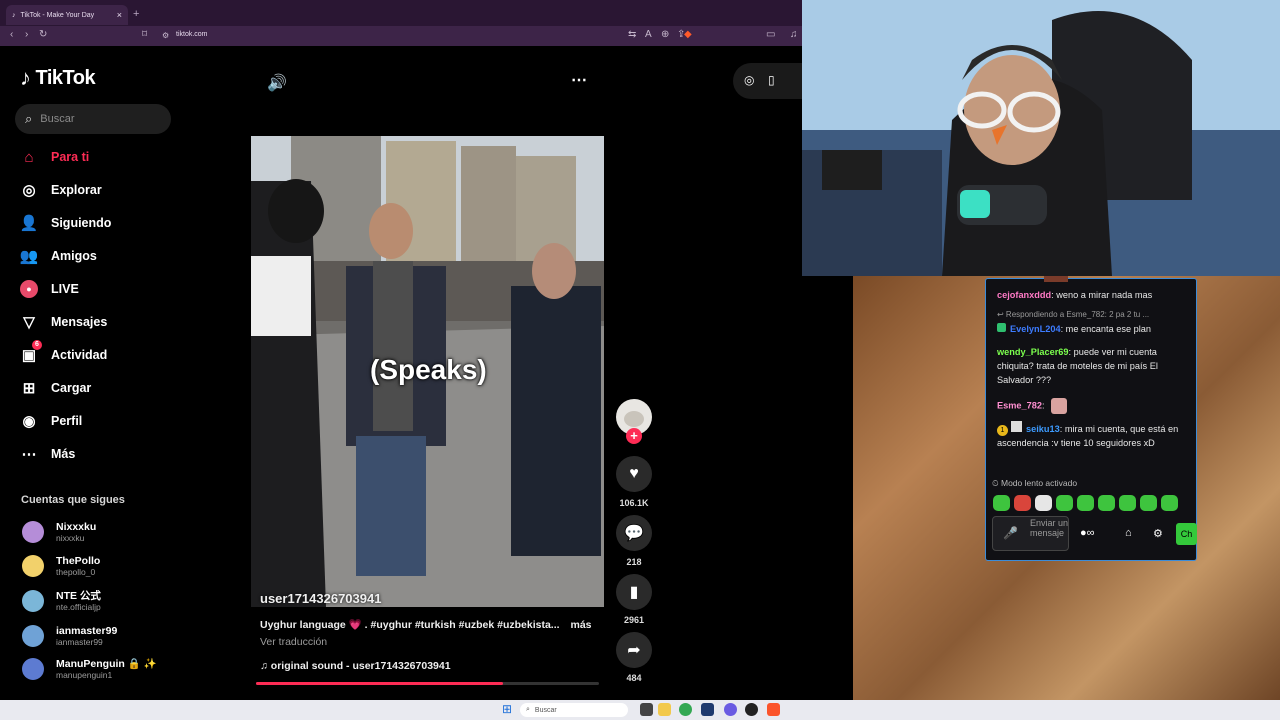 Image resolution: width=1280 pixels, height=720 pixels. I want to click on account-text: ManuPenguin 🔒 ✨ manupenguin1, so click(106, 669).